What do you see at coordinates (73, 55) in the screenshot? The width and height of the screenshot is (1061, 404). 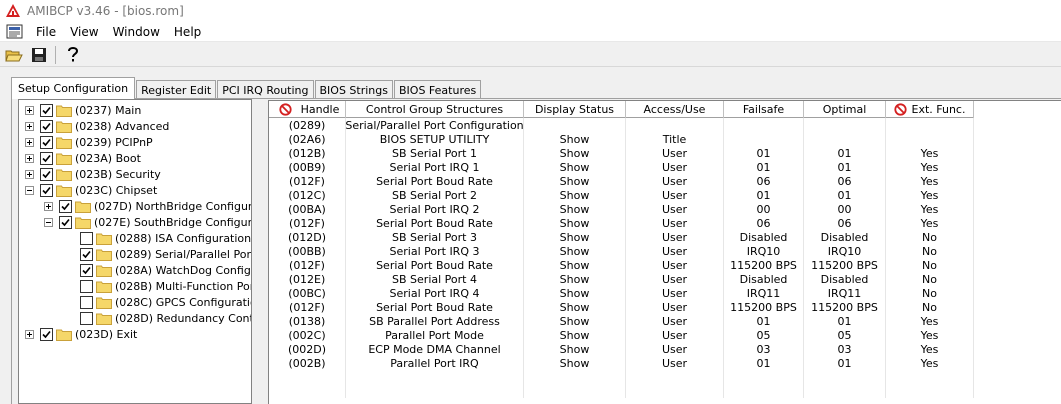 I see `help-button` at bounding box center [73, 55].